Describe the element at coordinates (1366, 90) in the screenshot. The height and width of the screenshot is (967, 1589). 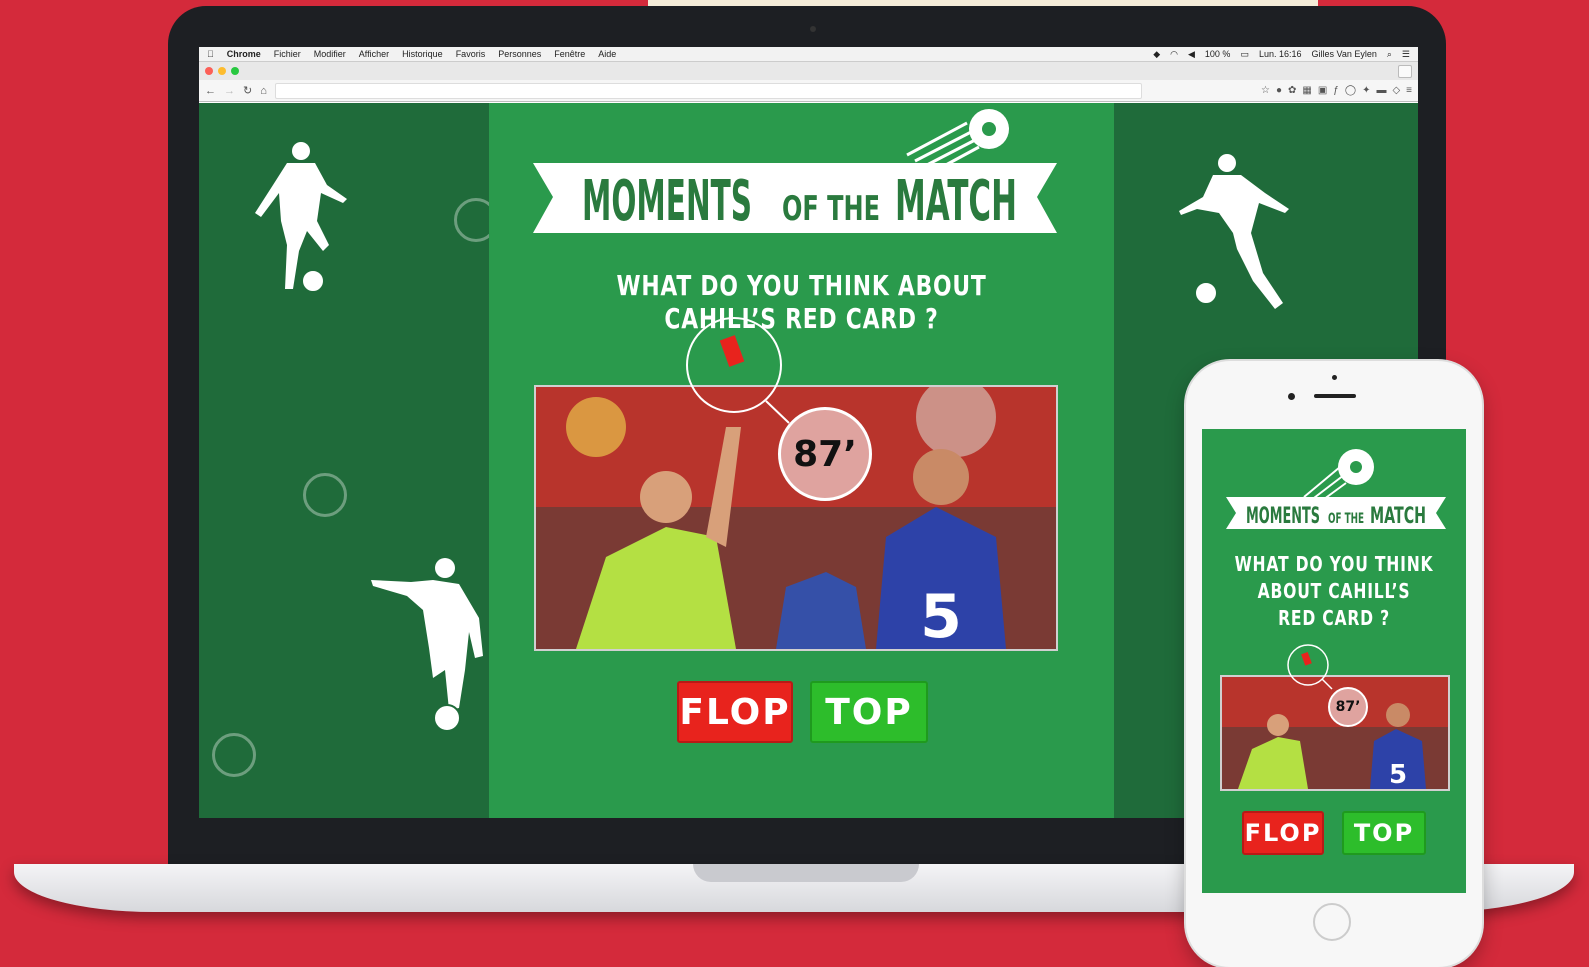
I see `extension-pin-icon: ✦` at that location.